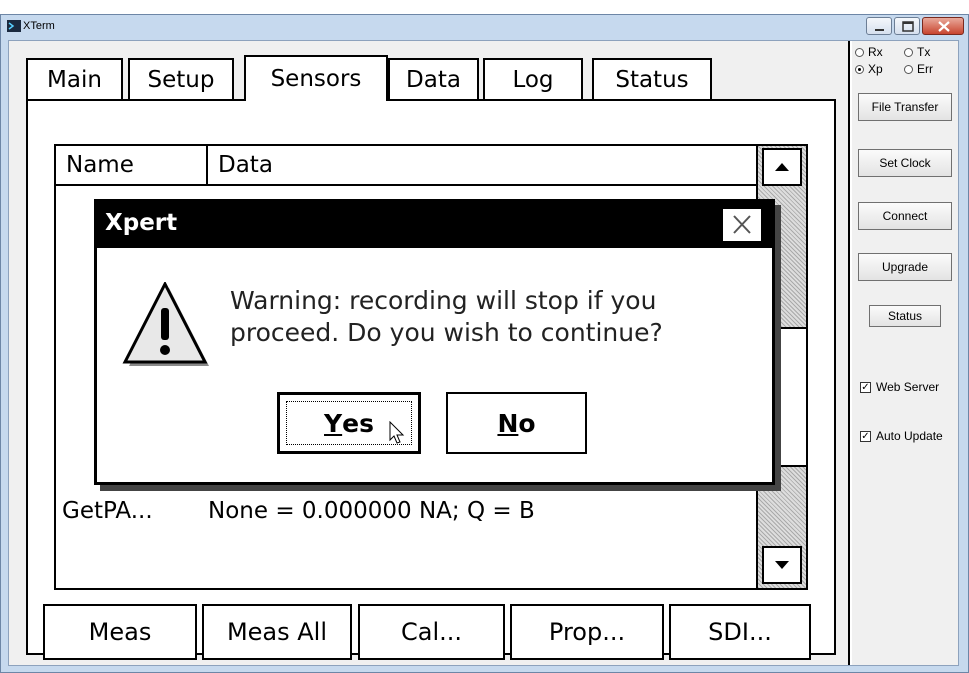  I want to click on row-data: None = 0.000000 NA; Q = B, so click(371, 511).